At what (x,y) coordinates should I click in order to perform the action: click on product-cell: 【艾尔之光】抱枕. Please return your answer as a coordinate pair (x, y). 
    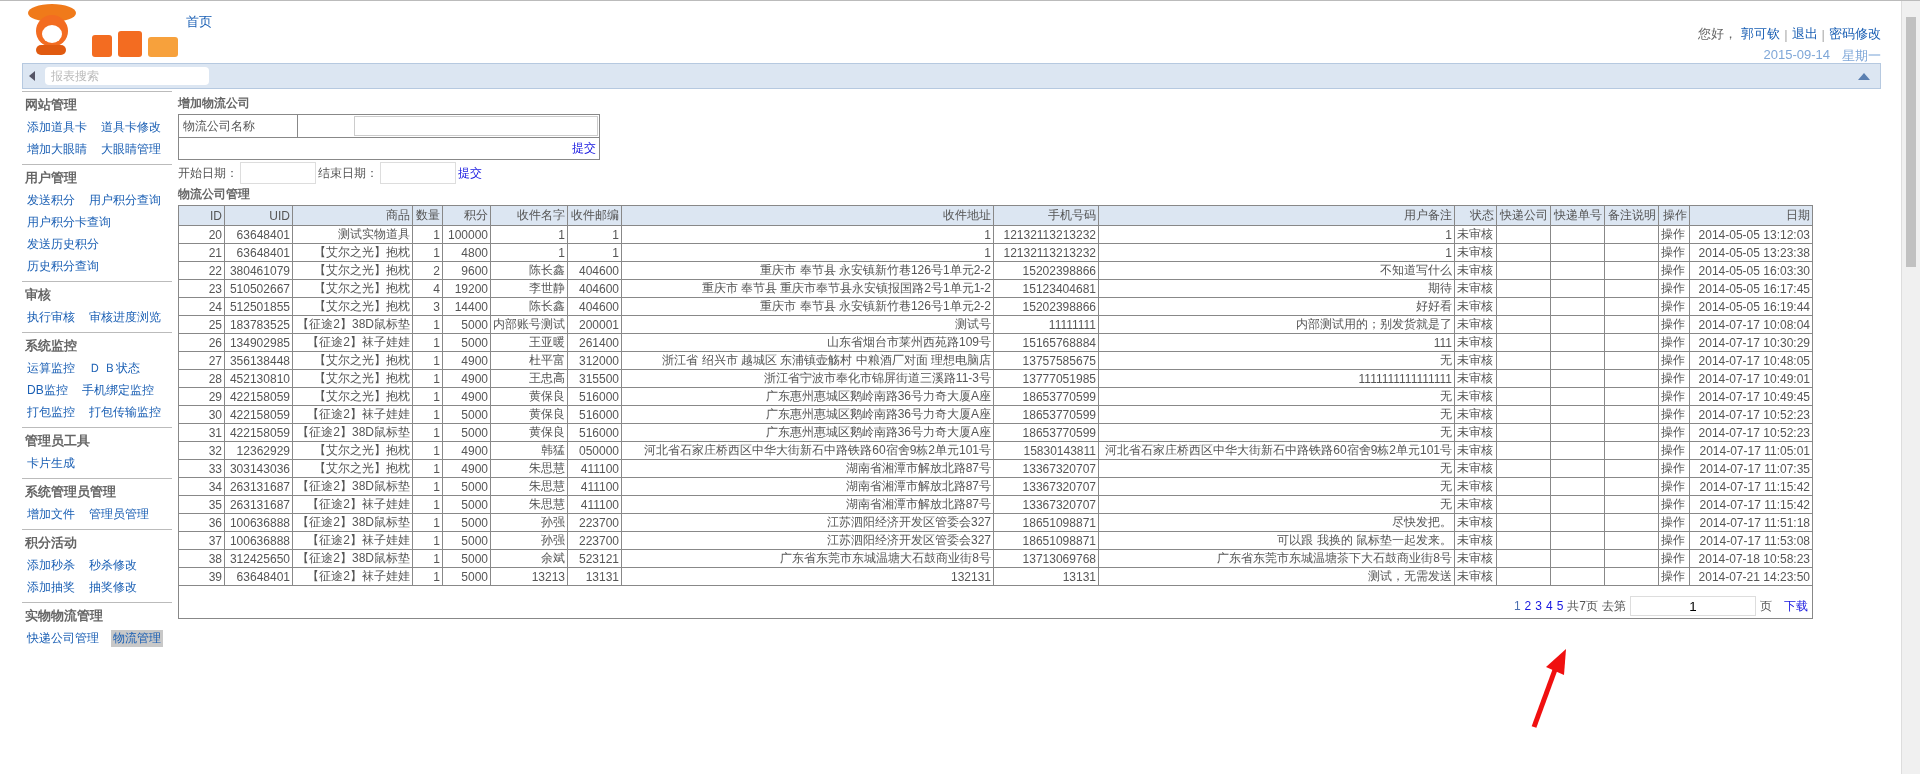
    Looking at the image, I should click on (352, 450).